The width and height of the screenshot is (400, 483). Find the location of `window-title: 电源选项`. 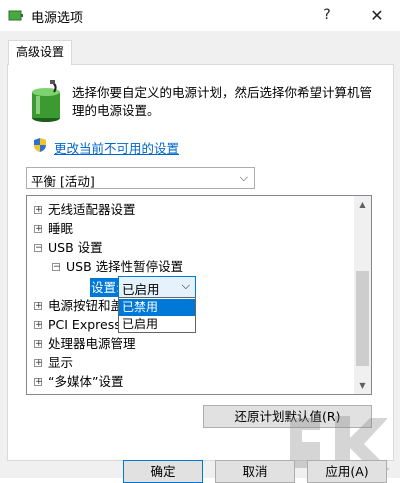

window-title: 电源选项 is located at coordinates (57, 18).